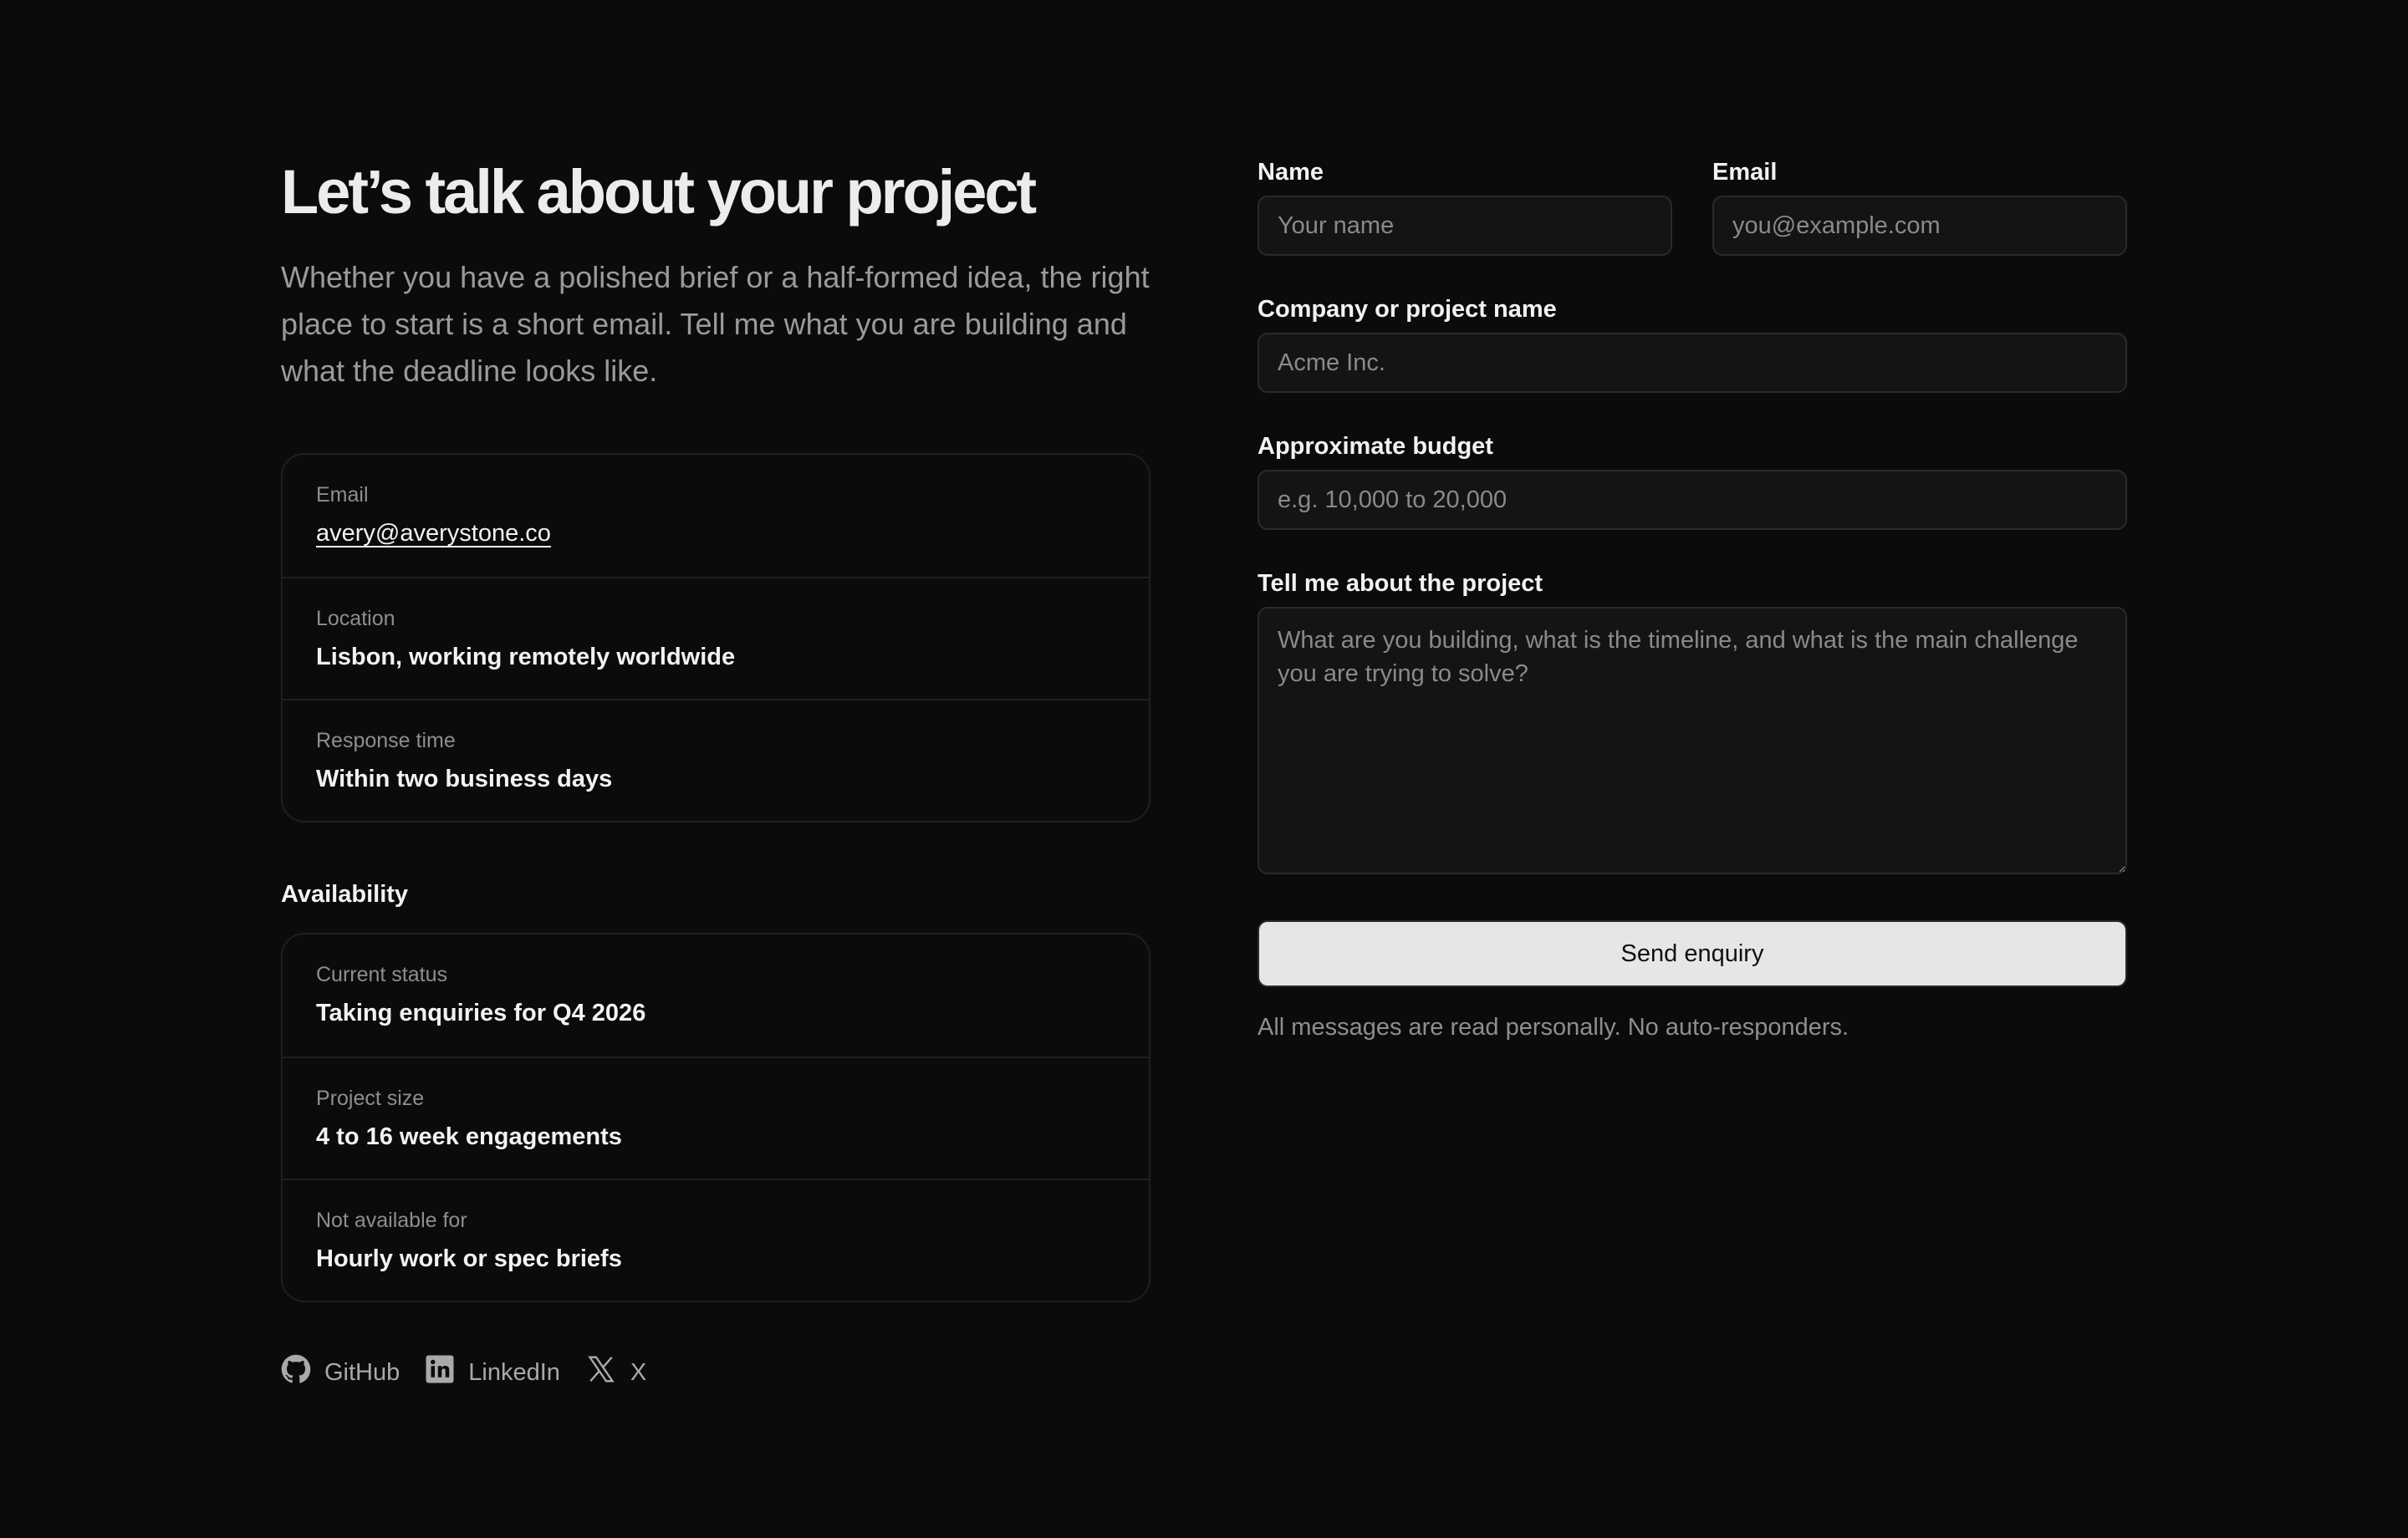 This screenshot has height=1538, width=2408. What do you see at coordinates (607, 1372) in the screenshot?
I see `x-icon` at bounding box center [607, 1372].